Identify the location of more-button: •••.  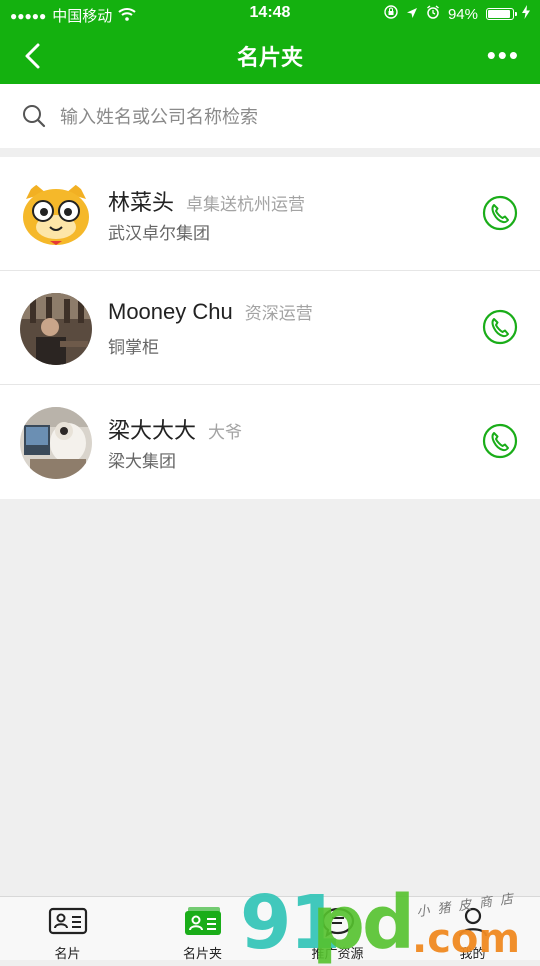
(503, 55).